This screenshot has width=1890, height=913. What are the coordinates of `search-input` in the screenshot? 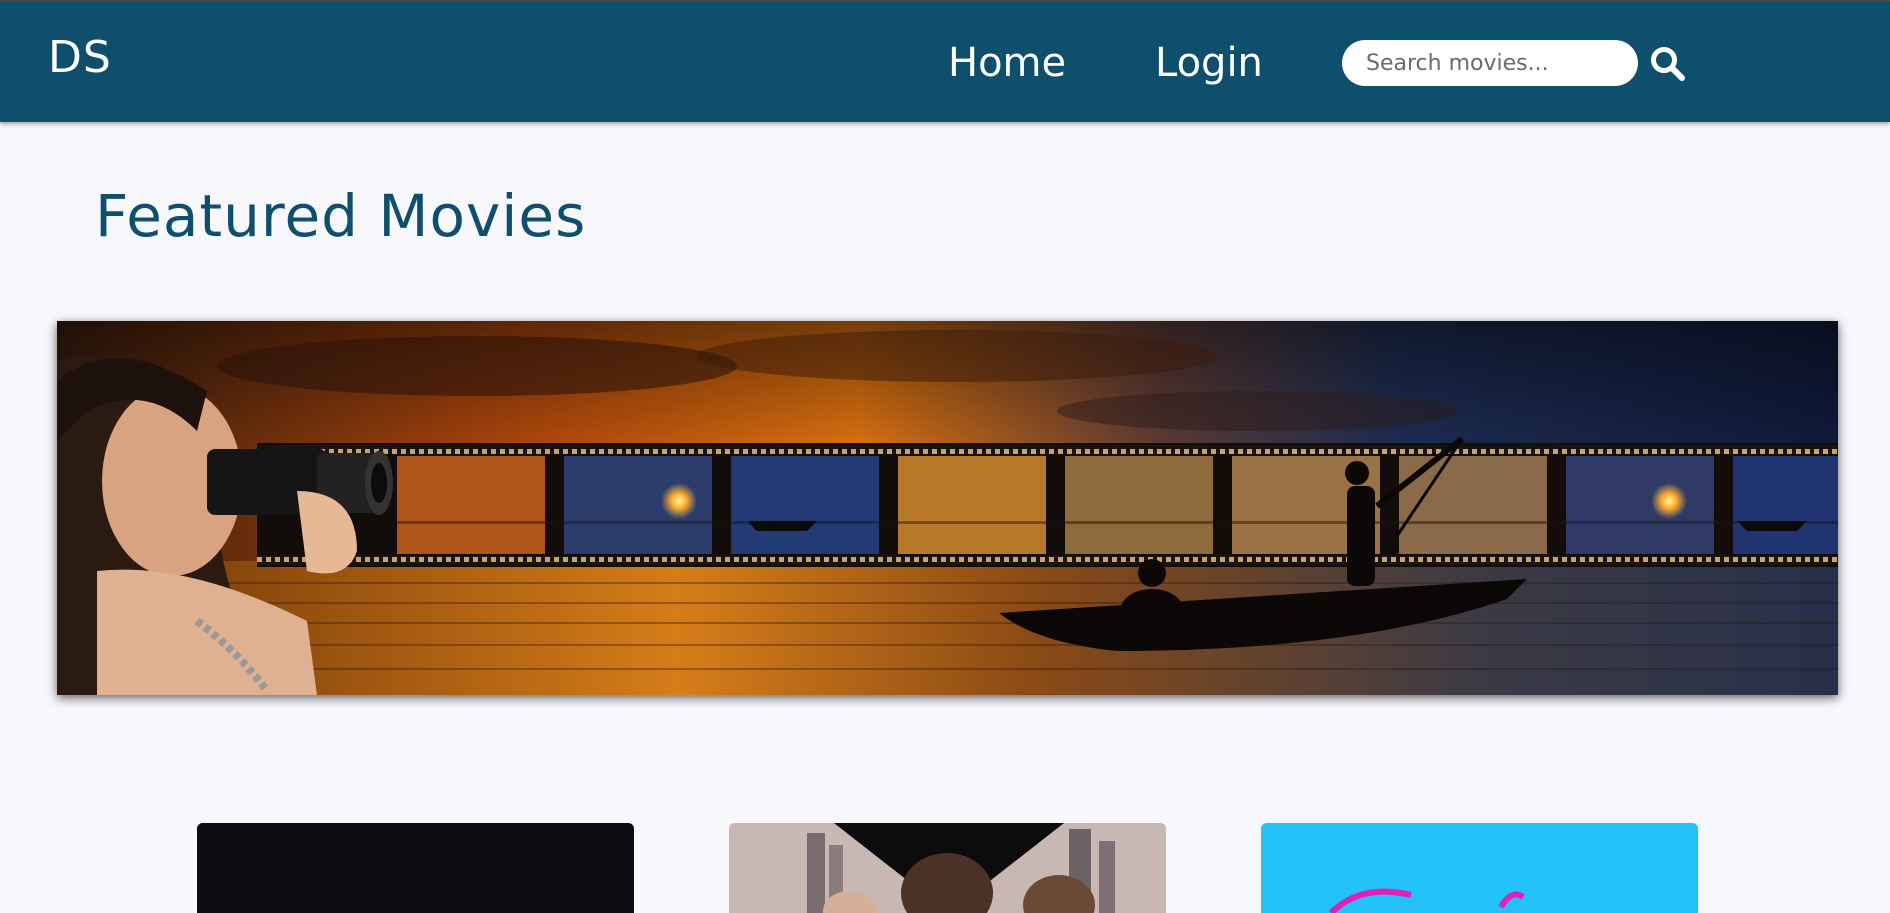 It's located at (1490, 63).